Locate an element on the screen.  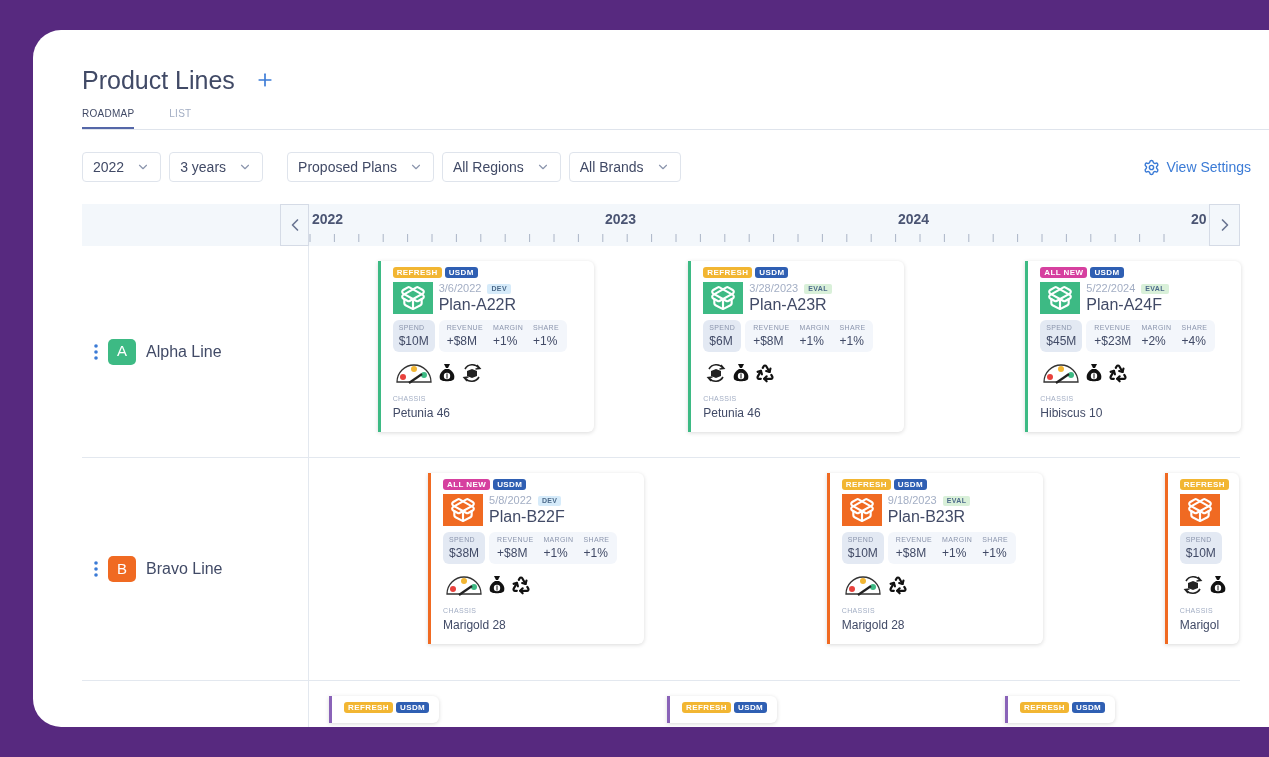
plan-date: 5/22/2024 is located at coordinates (1111, 288).